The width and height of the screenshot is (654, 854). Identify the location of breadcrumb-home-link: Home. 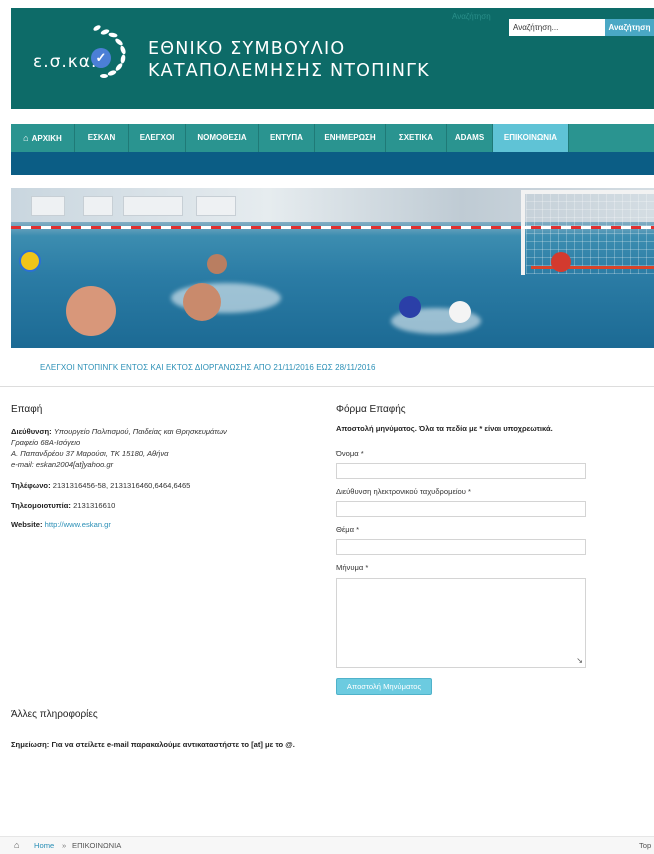
(44, 845).